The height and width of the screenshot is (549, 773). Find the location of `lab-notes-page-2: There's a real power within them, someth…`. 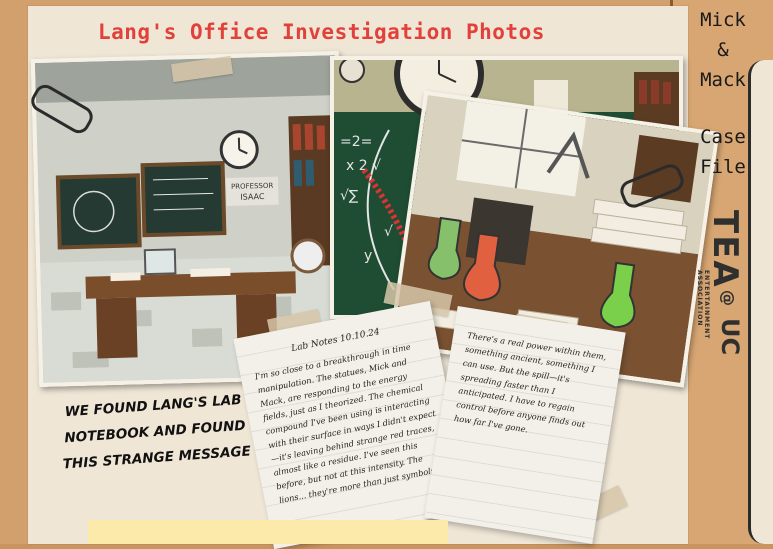

lab-notes-page-2: There's a real power within them, someth… is located at coordinates (524, 425).